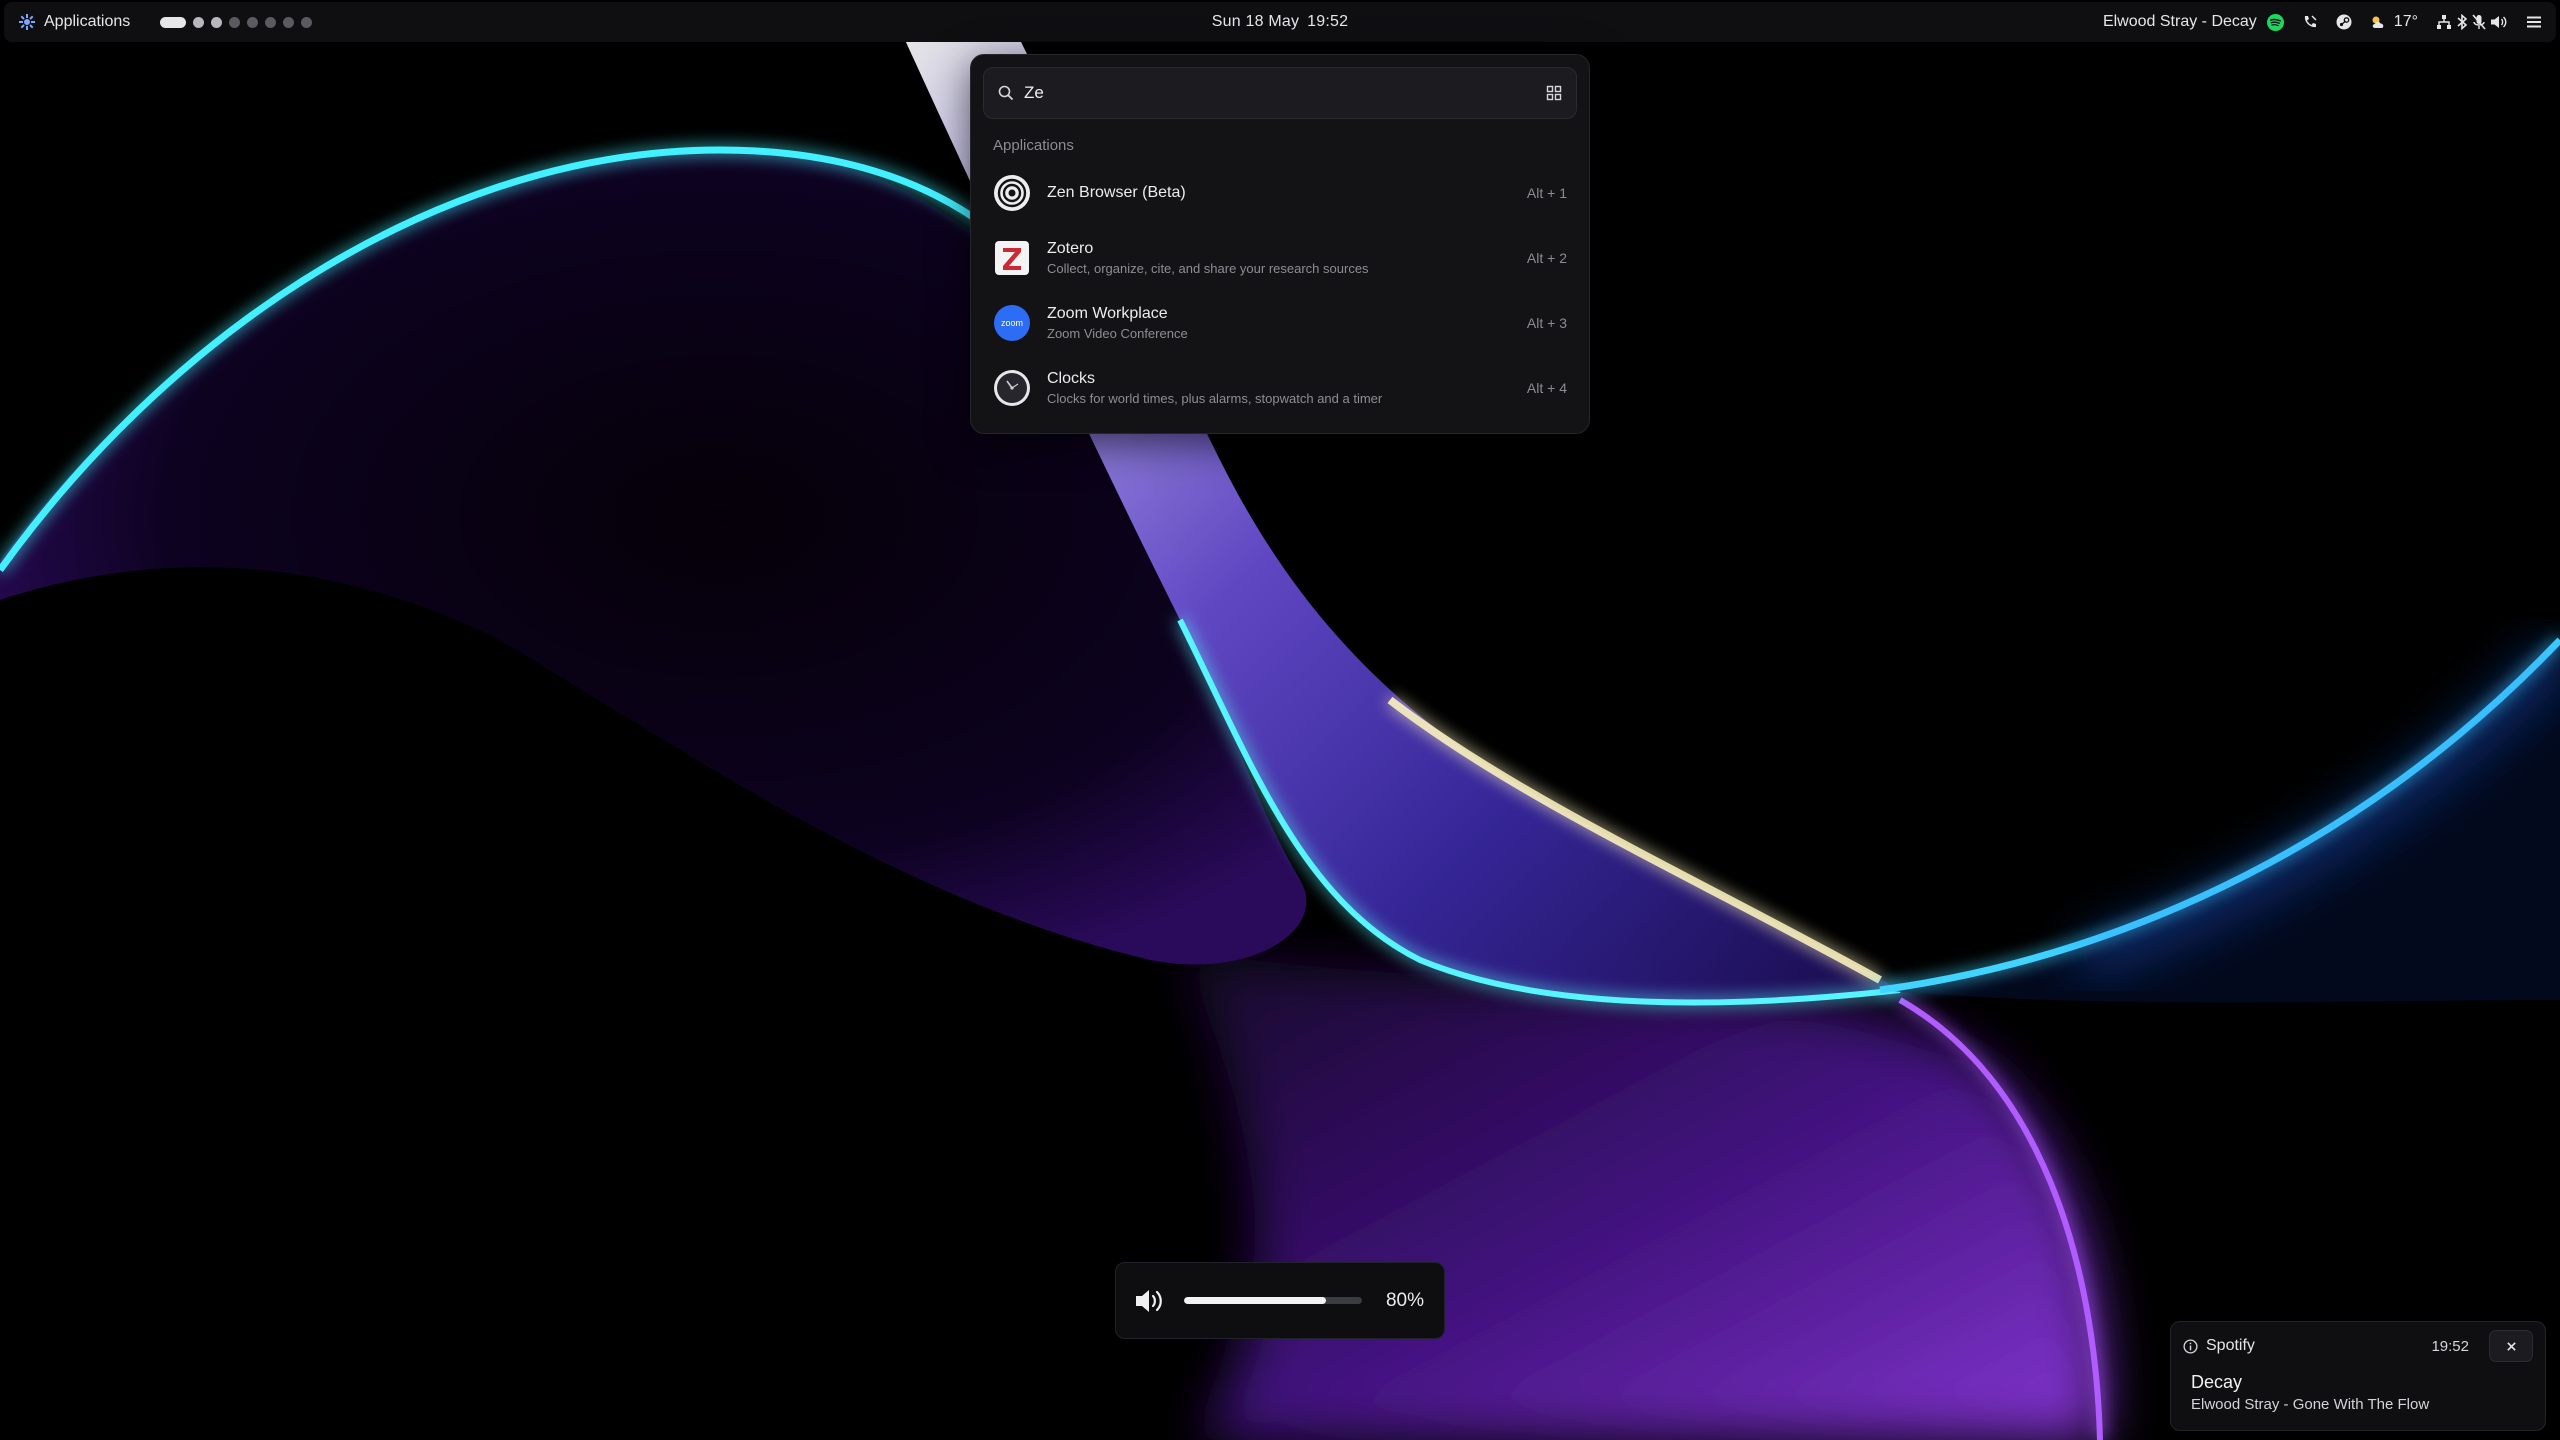 The image size is (2560, 1440). Describe the element at coordinates (1012, 193) in the screenshot. I see `zen-browser-icon` at that location.